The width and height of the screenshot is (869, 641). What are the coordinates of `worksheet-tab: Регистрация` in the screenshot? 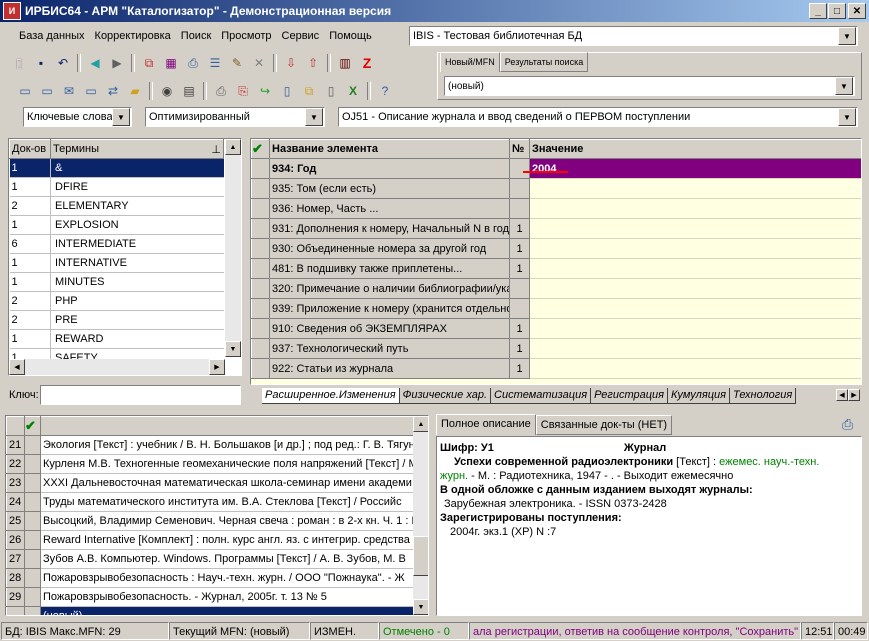 It's located at (630, 396).